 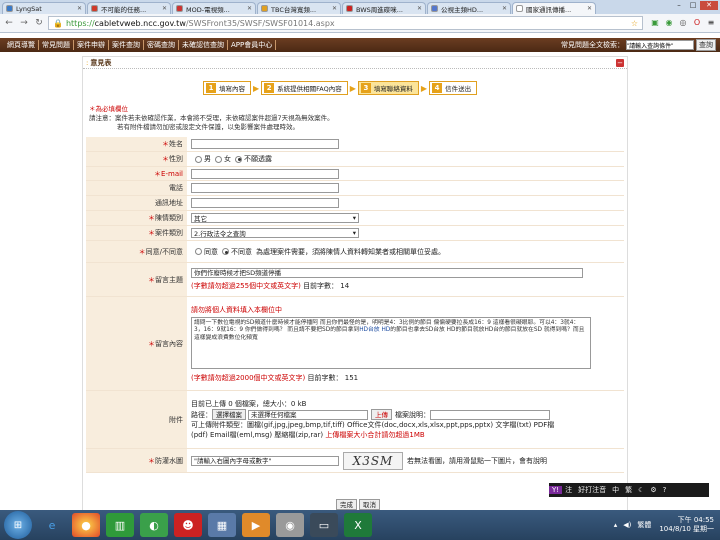 What do you see at coordinates (265, 203) in the screenshot?
I see `address-input` at bounding box center [265, 203].